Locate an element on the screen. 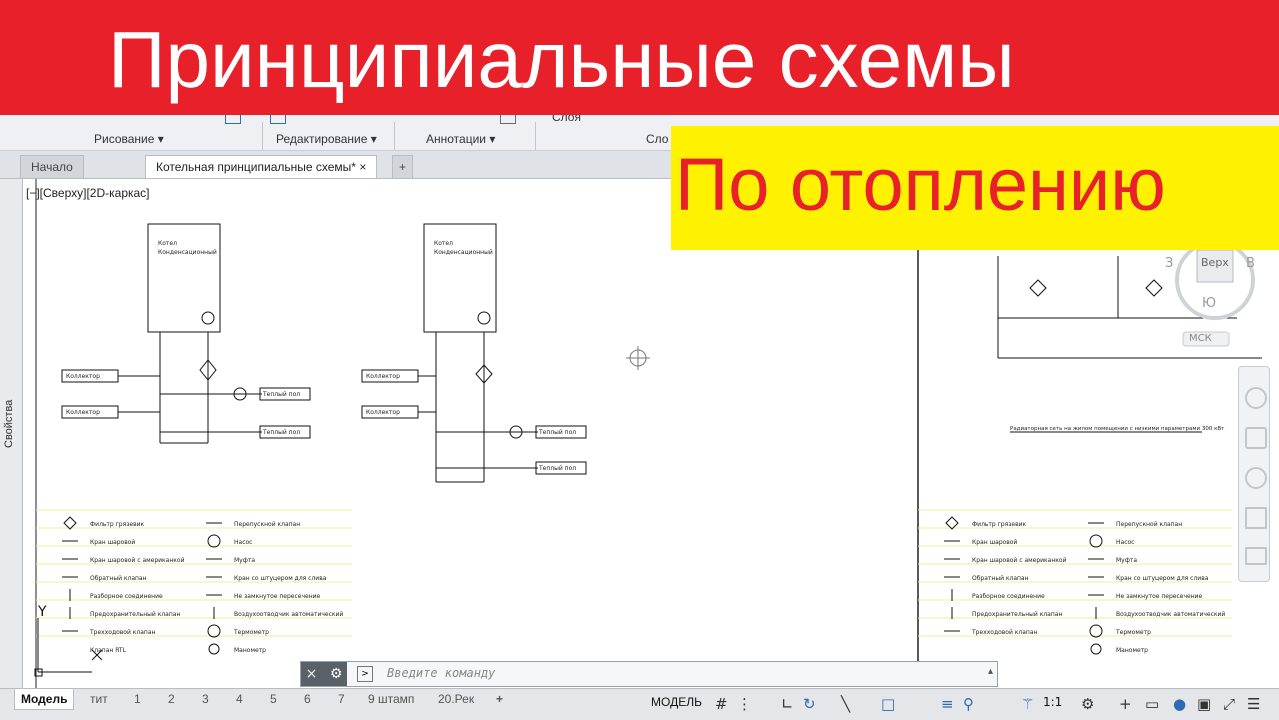 This screenshot has height=720, width=1279. legend-item: Не замкнутое пересечение is located at coordinates (277, 596).